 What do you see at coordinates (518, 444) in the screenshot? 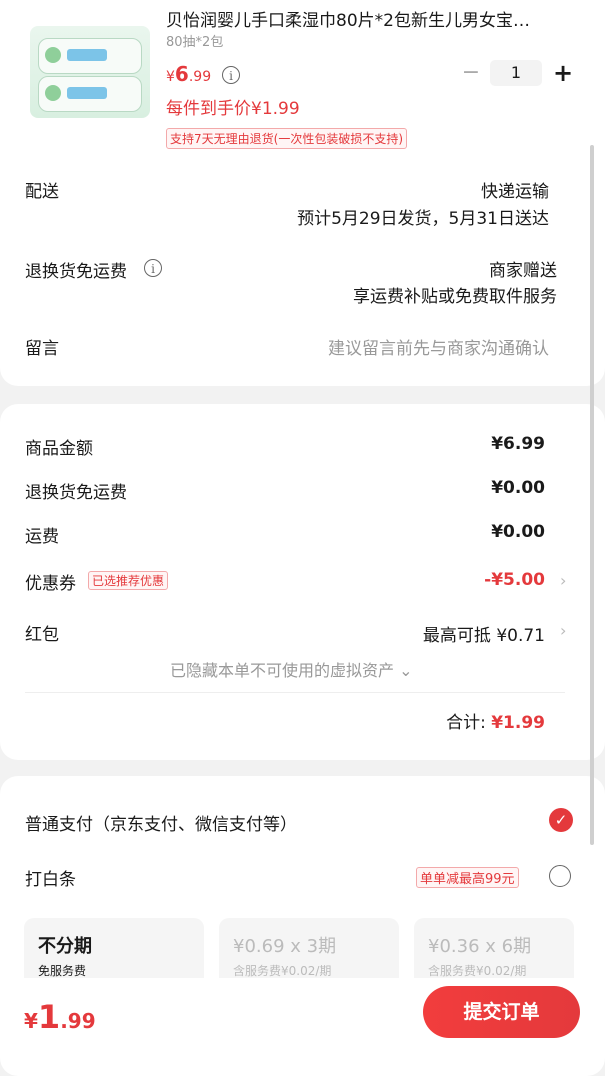
I see `goods-amount-value: ¥6.99` at bounding box center [518, 444].